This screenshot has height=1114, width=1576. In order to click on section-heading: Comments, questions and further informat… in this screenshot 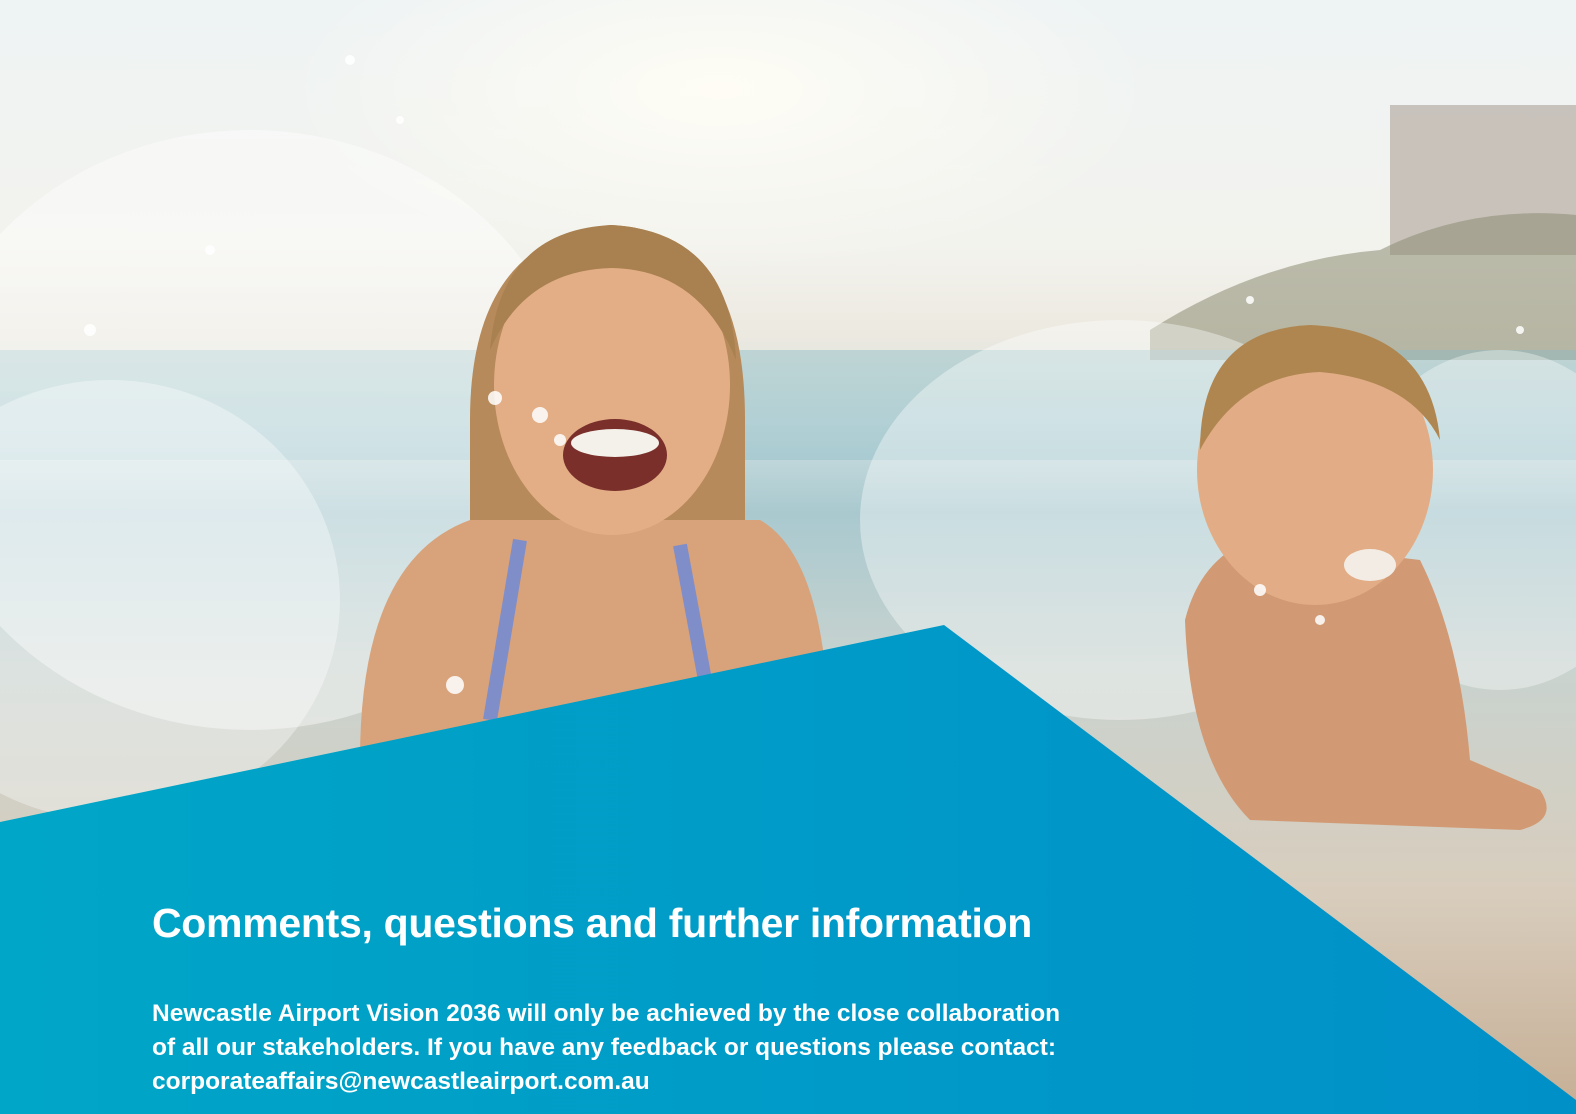, I will do `click(592, 923)`.